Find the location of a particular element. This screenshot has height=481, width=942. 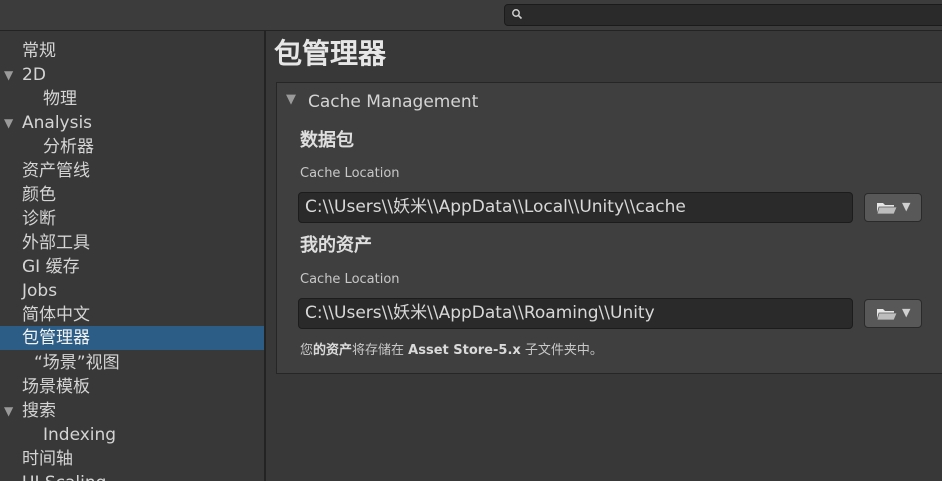

sidebar-item-external-tools: 外部工具 is located at coordinates (132, 243).